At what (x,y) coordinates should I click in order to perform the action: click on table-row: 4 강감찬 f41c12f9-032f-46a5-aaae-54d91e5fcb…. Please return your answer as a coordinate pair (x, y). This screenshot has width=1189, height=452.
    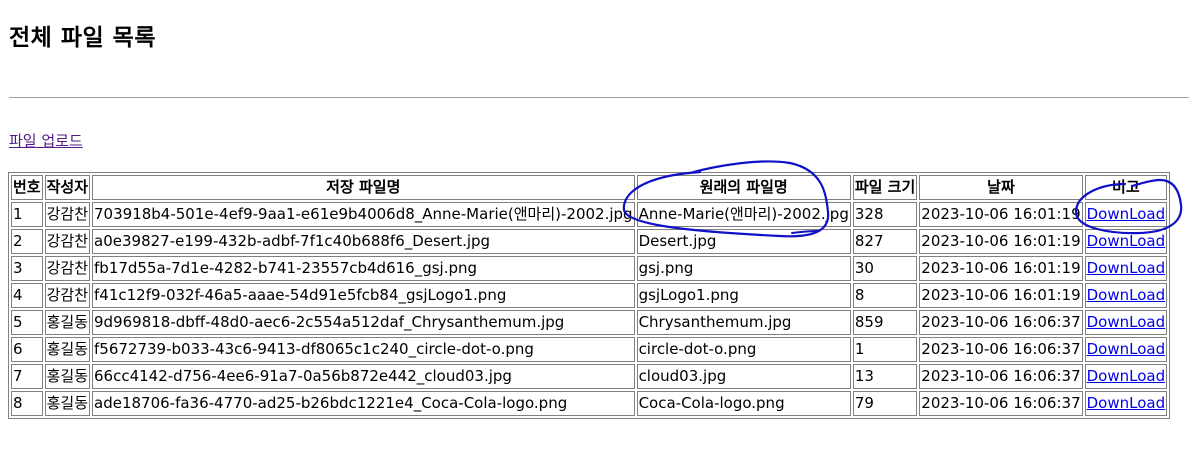
    Looking at the image, I should click on (589, 295).